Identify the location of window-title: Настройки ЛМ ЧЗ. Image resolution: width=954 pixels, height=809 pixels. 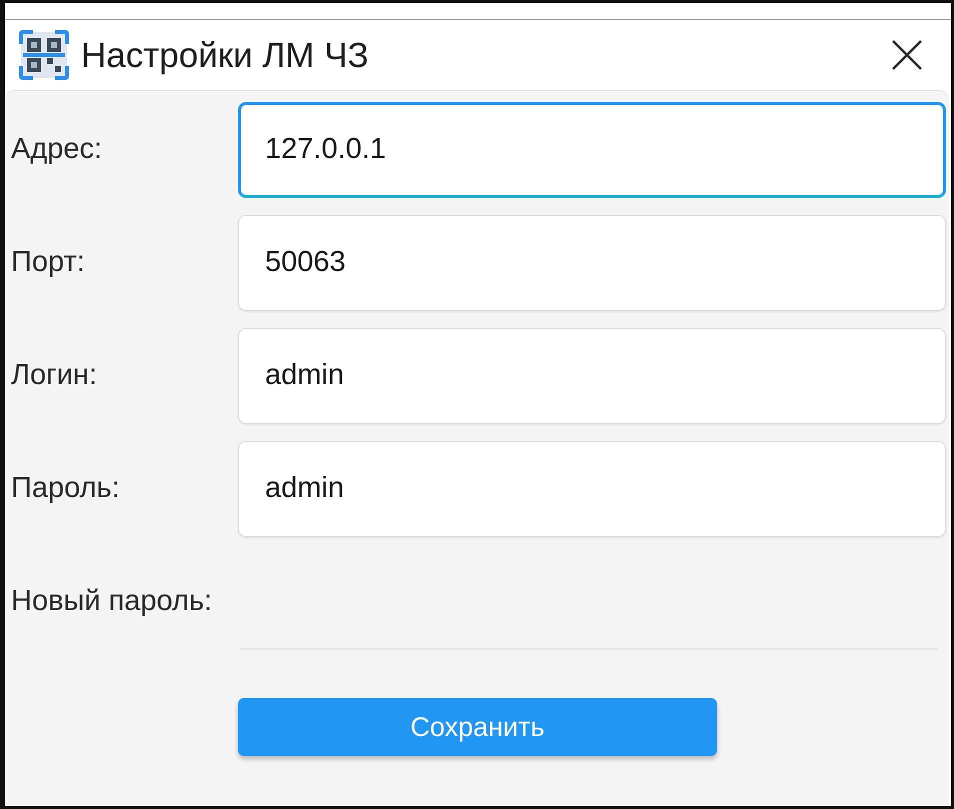
(225, 55).